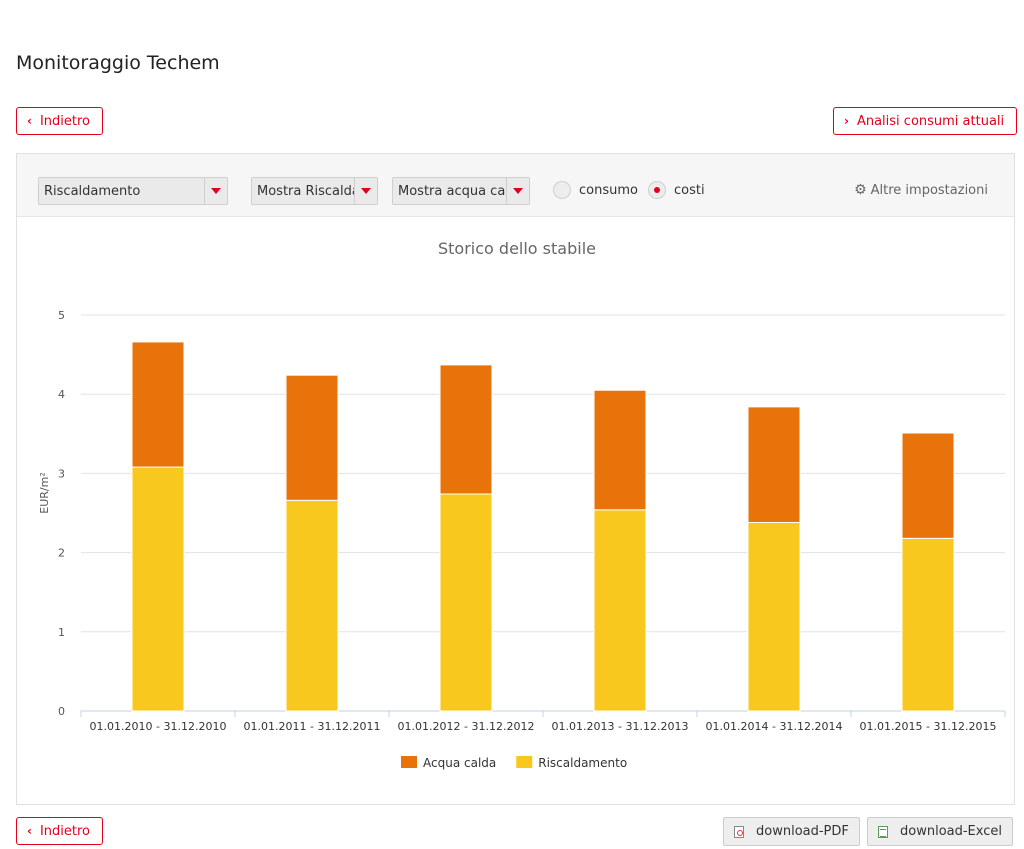 This screenshot has height=849, width=1024. I want to click on x-tick-label: 01.01.2011 - 31.12.2011, so click(312, 726).